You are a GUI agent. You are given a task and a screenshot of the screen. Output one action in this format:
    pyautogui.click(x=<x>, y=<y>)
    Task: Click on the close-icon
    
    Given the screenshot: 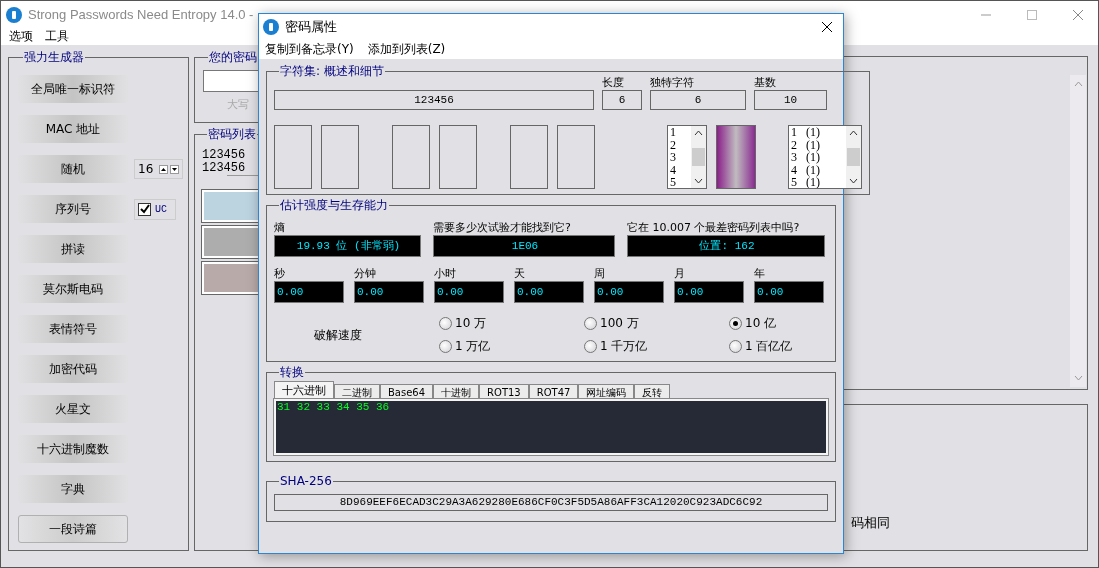 What is the action you would take?
    pyautogui.click(x=827, y=27)
    